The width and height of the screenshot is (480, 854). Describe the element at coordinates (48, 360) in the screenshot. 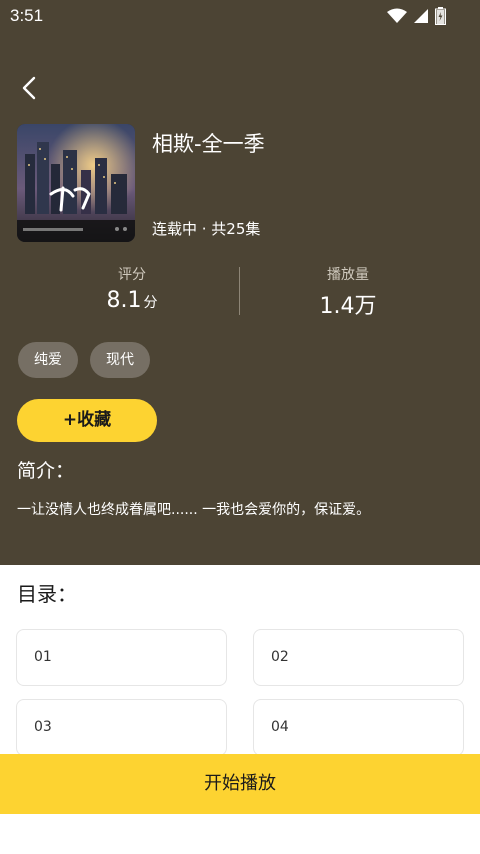

I see `tag-chip: 纯爱` at that location.